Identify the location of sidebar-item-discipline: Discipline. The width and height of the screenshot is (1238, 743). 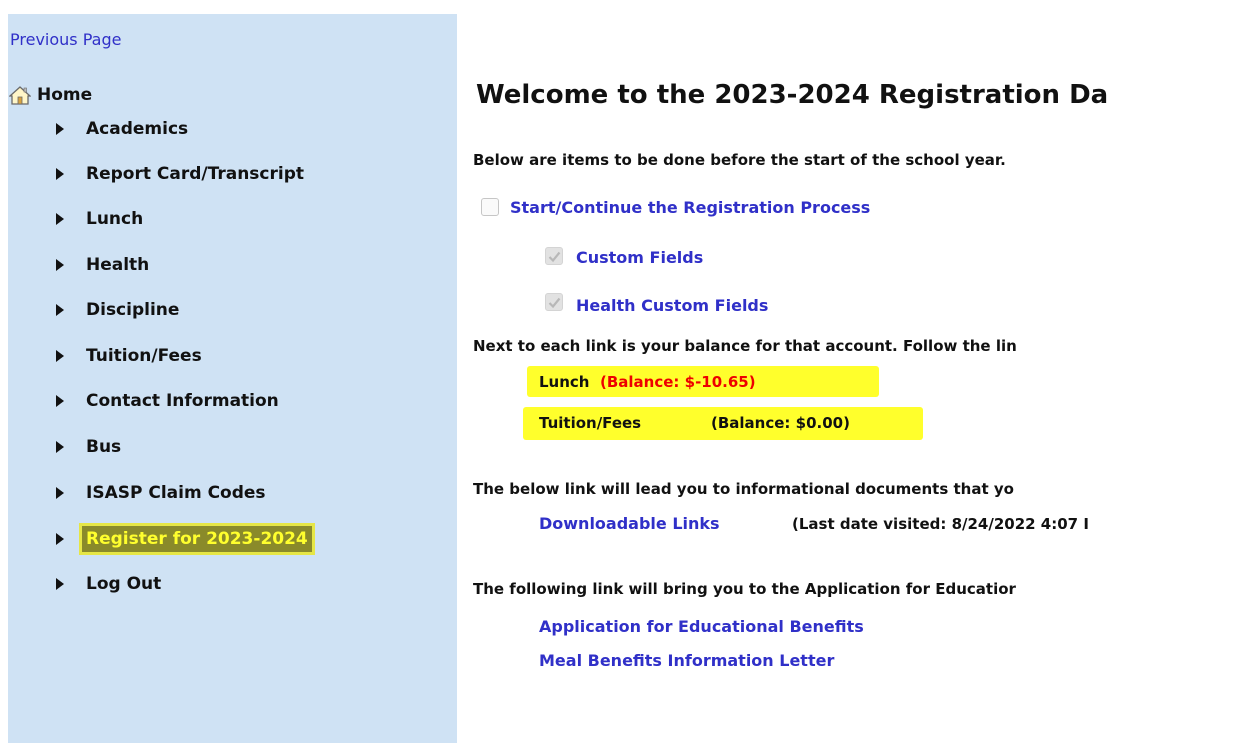
(117, 310).